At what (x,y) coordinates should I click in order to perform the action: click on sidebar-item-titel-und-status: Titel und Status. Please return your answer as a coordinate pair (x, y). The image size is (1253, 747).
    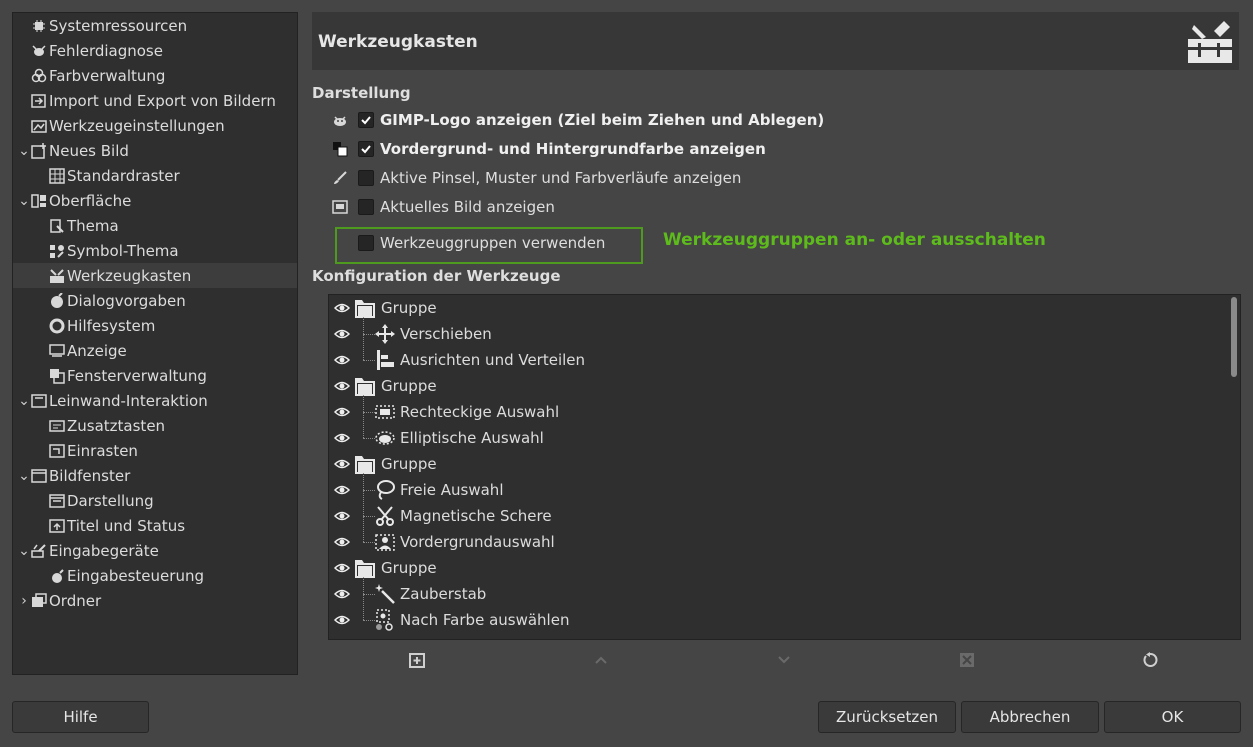
    Looking at the image, I should click on (155, 525).